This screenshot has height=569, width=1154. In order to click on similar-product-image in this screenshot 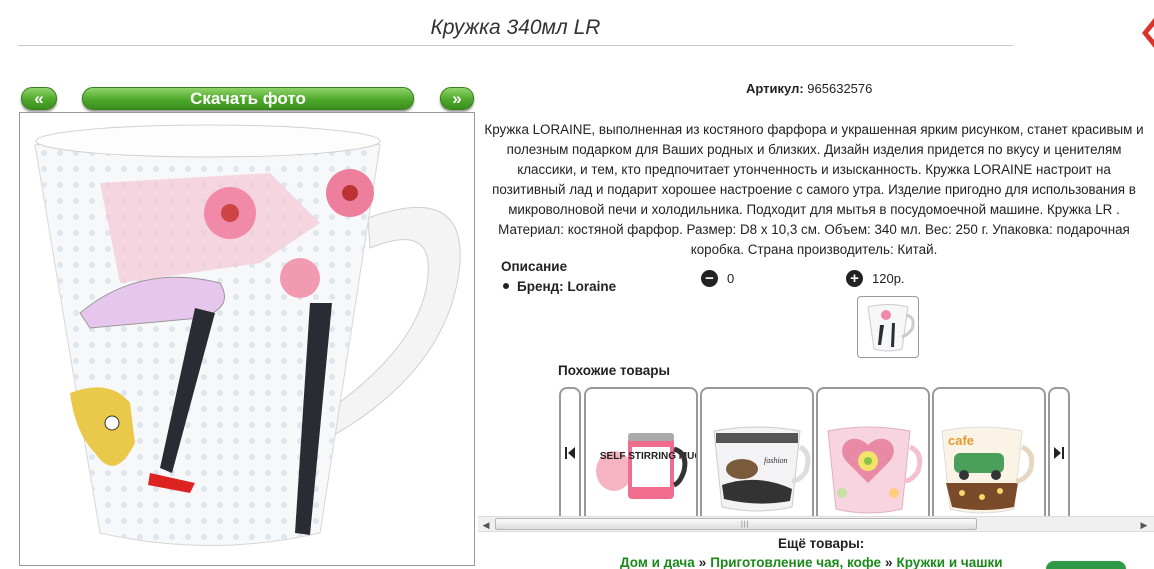, I will do `click(875, 470)`.